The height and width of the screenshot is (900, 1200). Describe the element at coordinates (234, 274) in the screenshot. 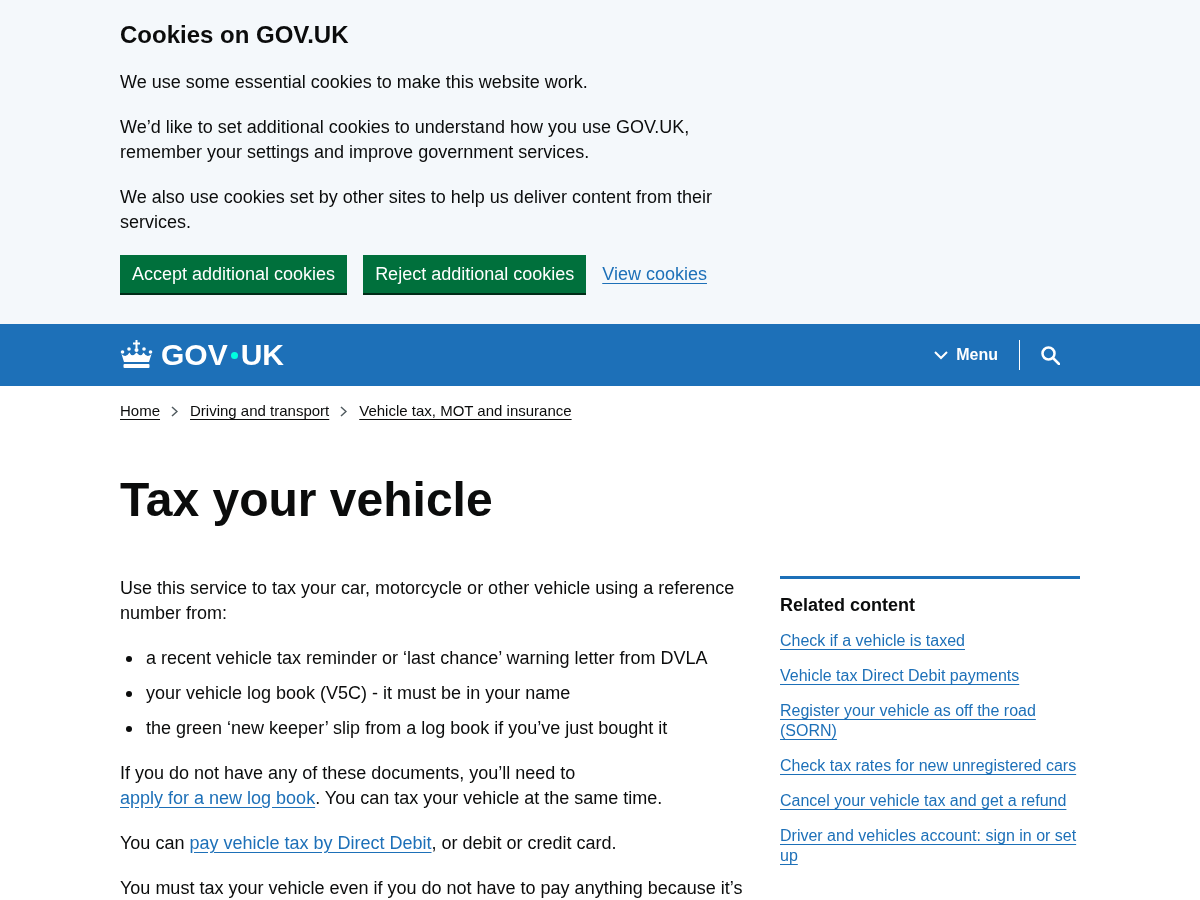

I see `accept-cookies-button: Accept additional cookies` at that location.